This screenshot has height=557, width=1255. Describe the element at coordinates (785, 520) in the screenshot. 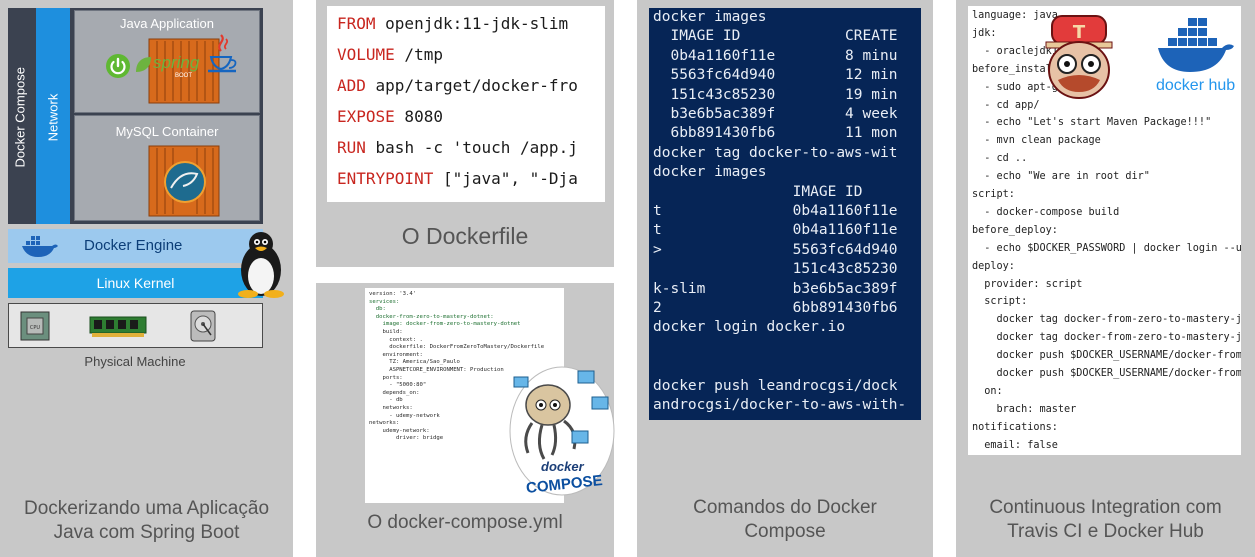

I see `panel-4-caption: Comandos do Docker Compose` at that location.